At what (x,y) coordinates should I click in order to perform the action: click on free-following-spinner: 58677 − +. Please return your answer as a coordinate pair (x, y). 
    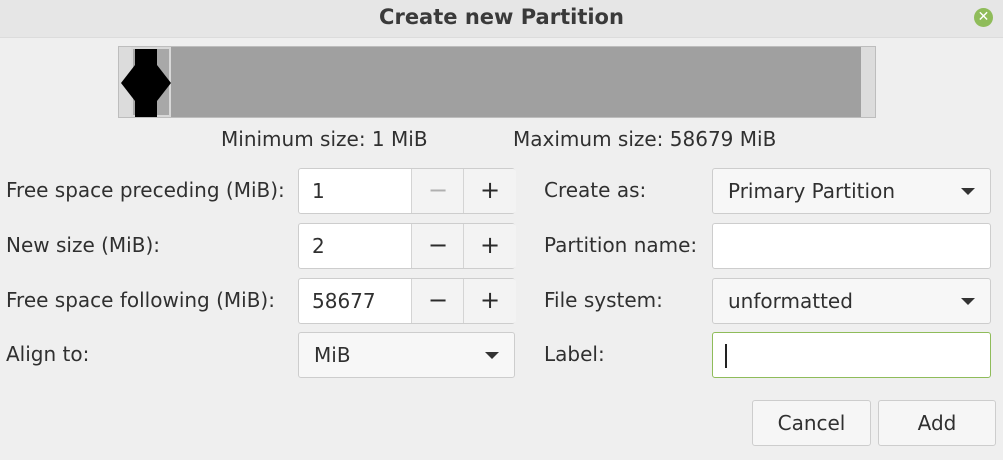
    Looking at the image, I should click on (407, 301).